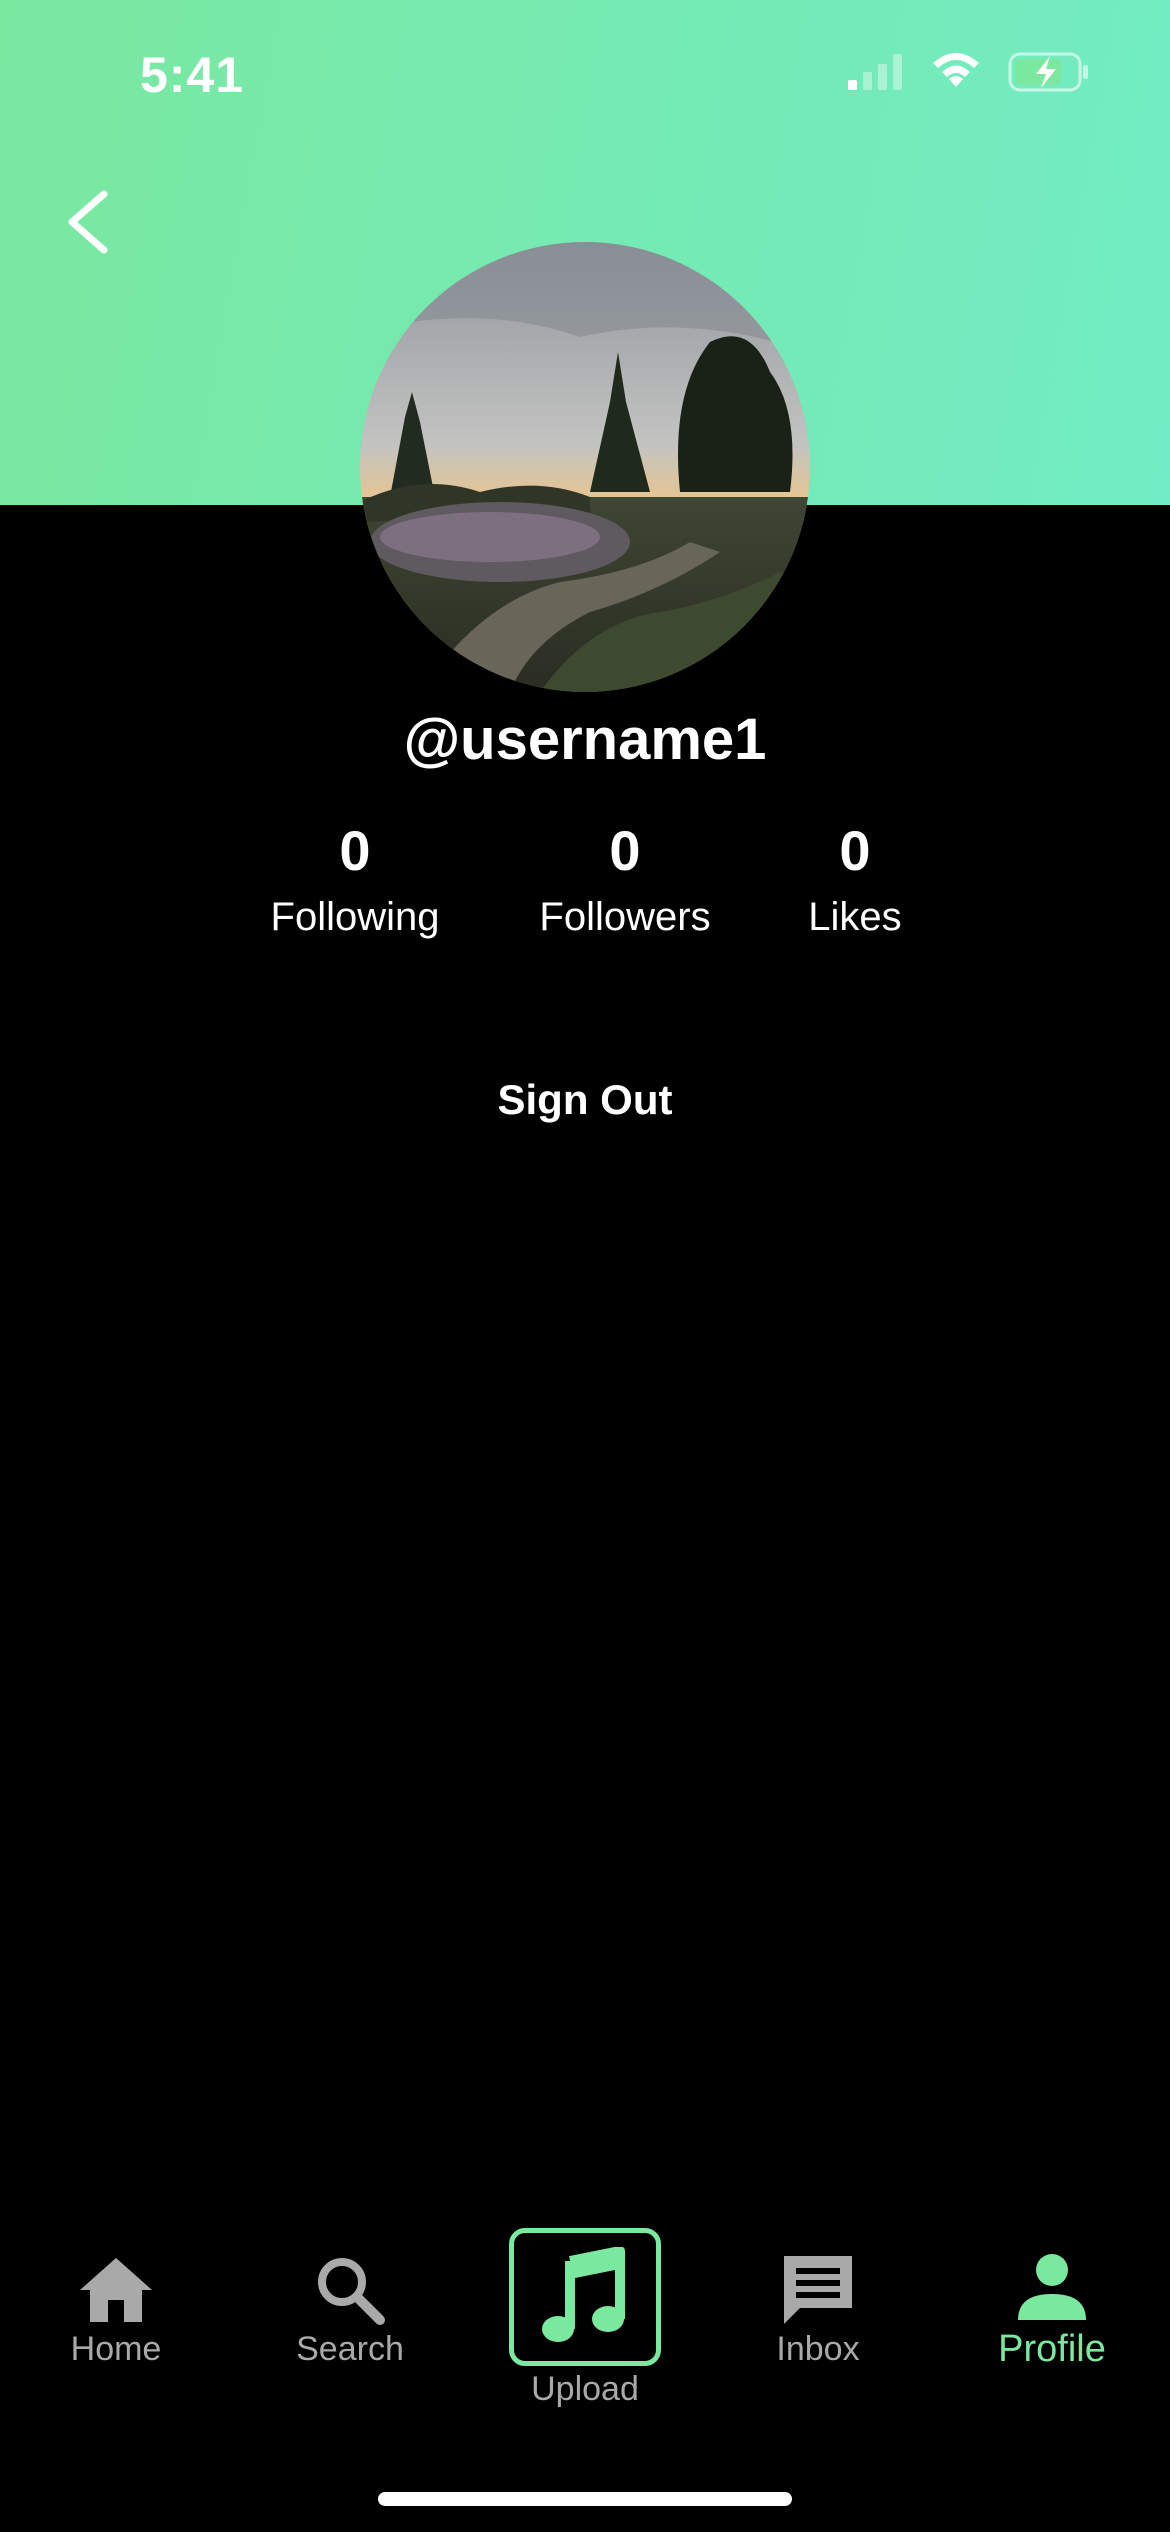 The image size is (1170, 2532). I want to click on stat-likes: 0 Likes, so click(855, 880).